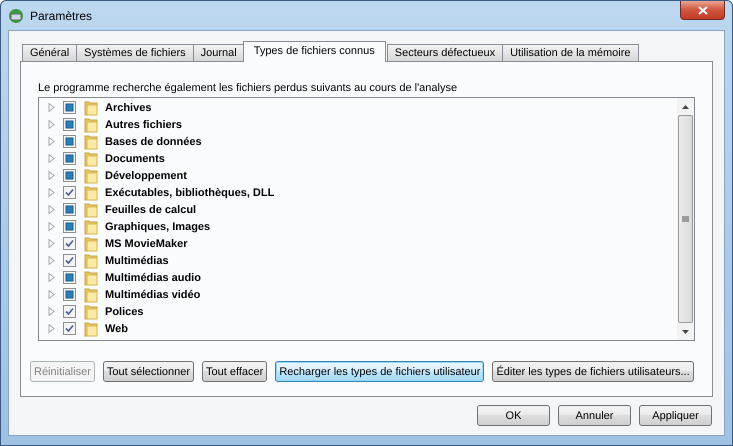 This screenshot has width=733, height=446. What do you see at coordinates (189, 192) in the screenshot?
I see `tree-item: Exécutables, bibliothèques, DLL` at bounding box center [189, 192].